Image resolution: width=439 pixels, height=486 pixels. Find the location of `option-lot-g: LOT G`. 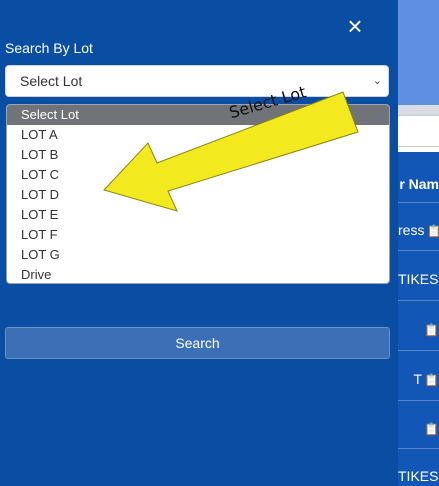

option-lot-g: LOT G is located at coordinates (198, 255).